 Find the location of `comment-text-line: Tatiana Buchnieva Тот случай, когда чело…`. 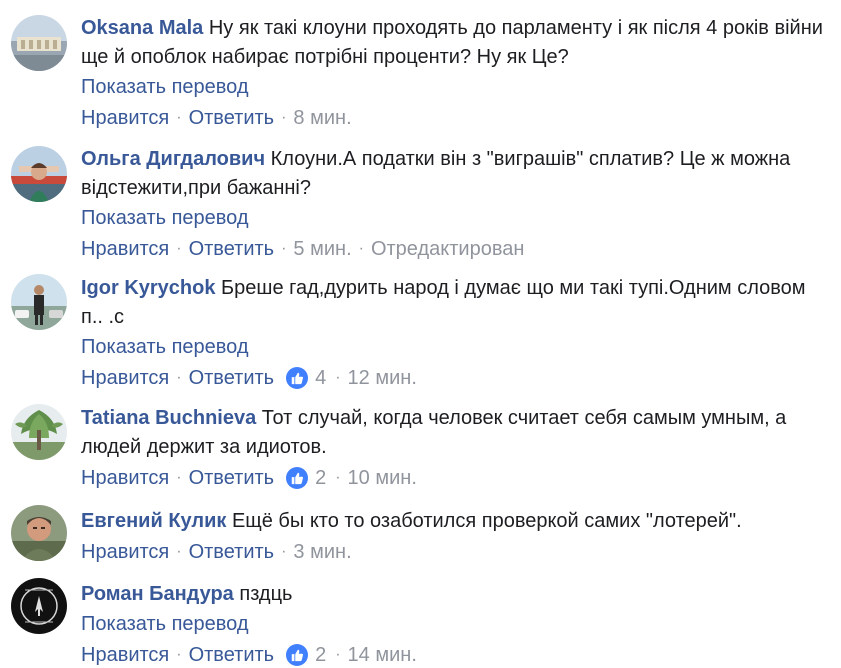

comment-text-line: Tatiana Buchnieva Тот случай, когда чело… is located at coordinates (456, 433).